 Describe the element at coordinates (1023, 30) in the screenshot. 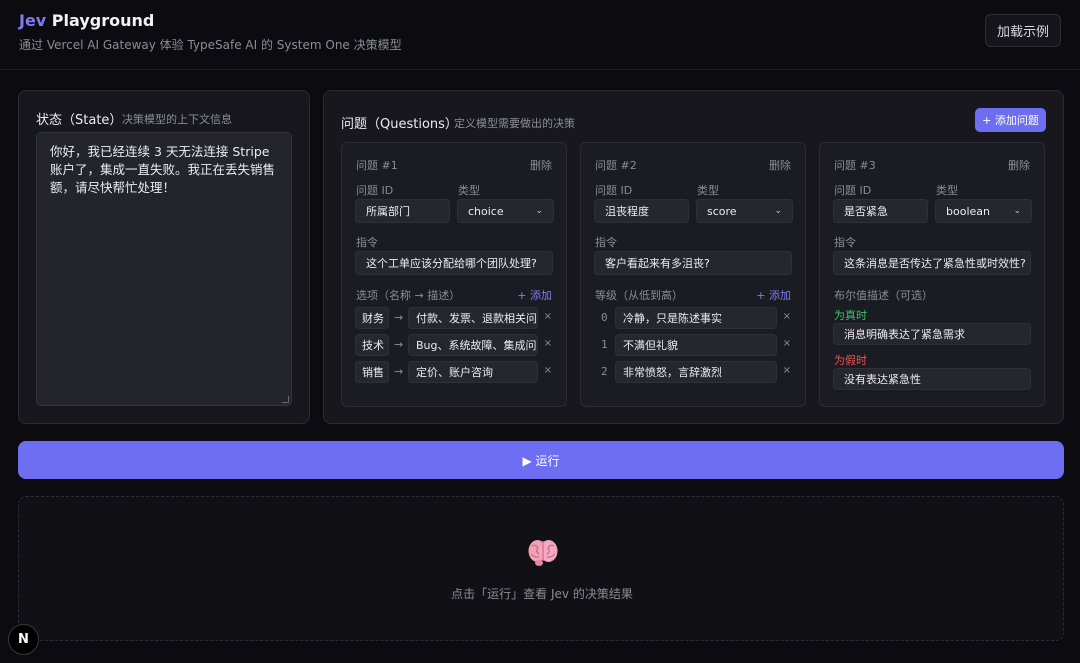

I see `load-example-button: 加载示例` at that location.